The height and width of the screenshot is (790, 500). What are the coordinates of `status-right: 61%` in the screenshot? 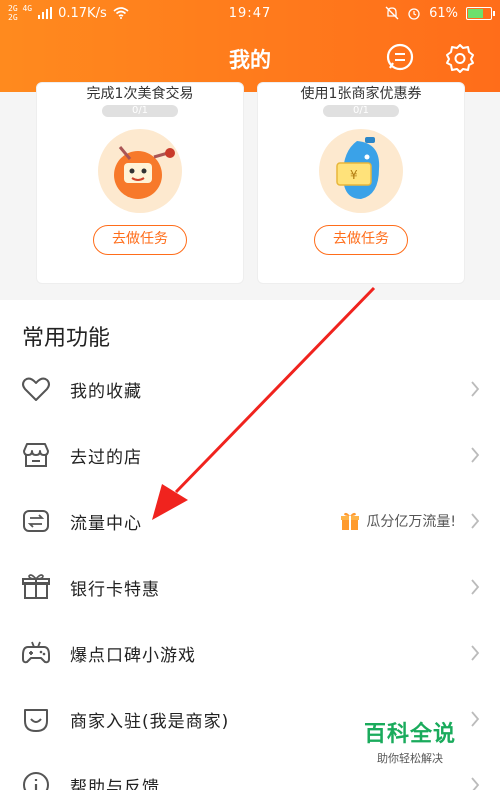 It's located at (440, 13).